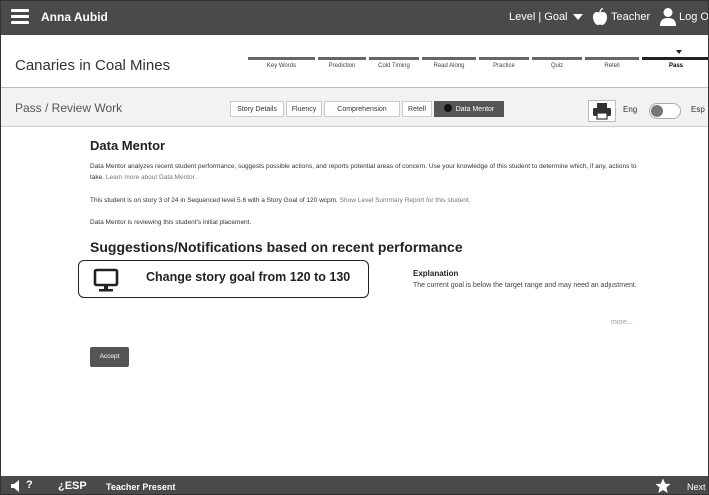  What do you see at coordinates (93, 65) in the screenshot?
I see `story-title: Canaries in Coal Mines` at bounding box center [93, 65].